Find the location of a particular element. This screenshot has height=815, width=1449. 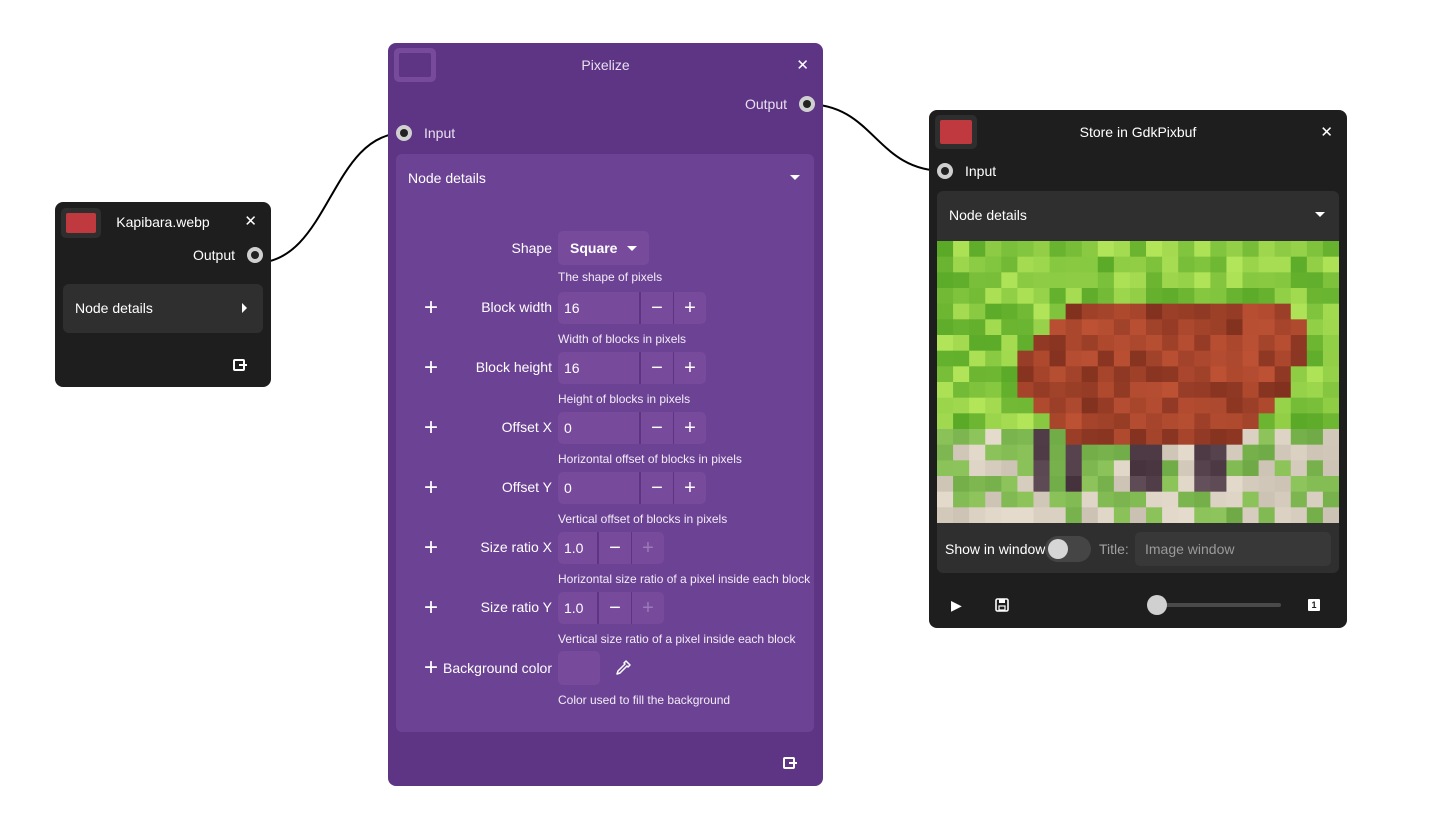

size-ratio-x-spinbutton: 1.0 − + is located at coordinates (611, 548).